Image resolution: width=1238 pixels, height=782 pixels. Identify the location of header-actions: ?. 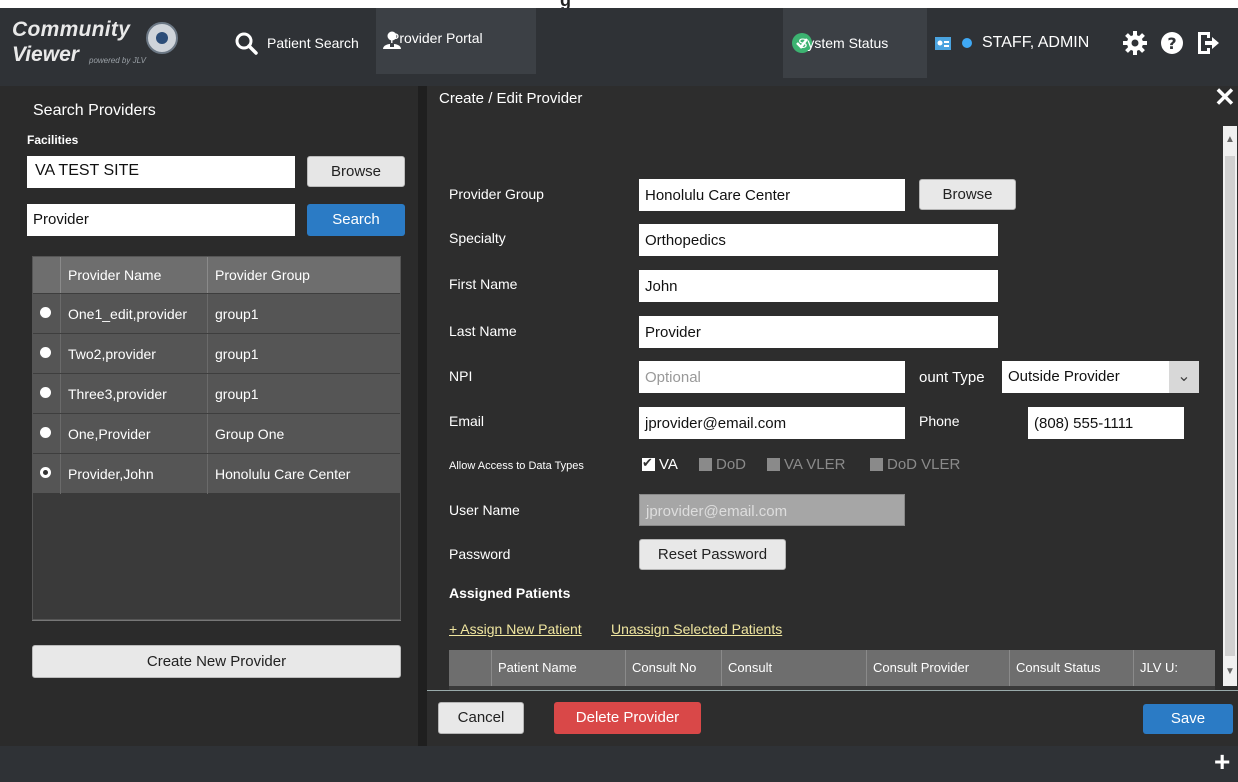
(1171, 43).